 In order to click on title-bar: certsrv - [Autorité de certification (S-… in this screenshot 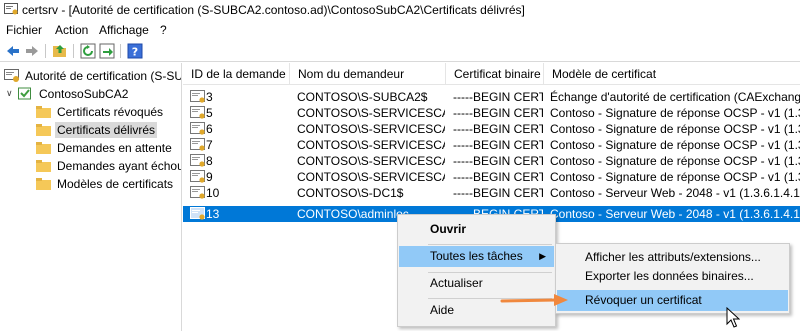, I will do `click(400, 10)`.